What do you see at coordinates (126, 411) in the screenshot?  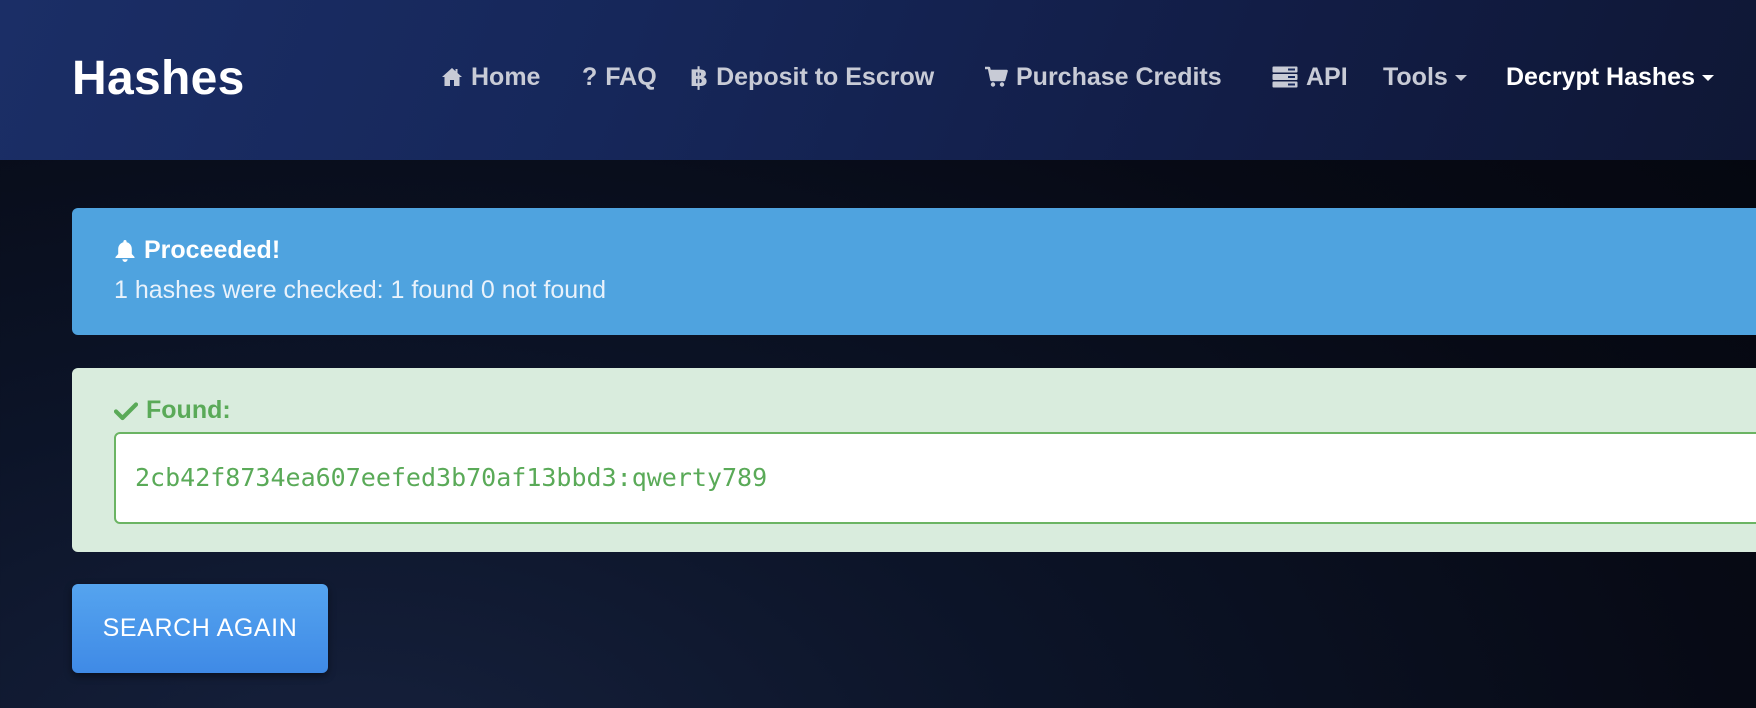 I see `check-icon` at bounding box center [126, 411].